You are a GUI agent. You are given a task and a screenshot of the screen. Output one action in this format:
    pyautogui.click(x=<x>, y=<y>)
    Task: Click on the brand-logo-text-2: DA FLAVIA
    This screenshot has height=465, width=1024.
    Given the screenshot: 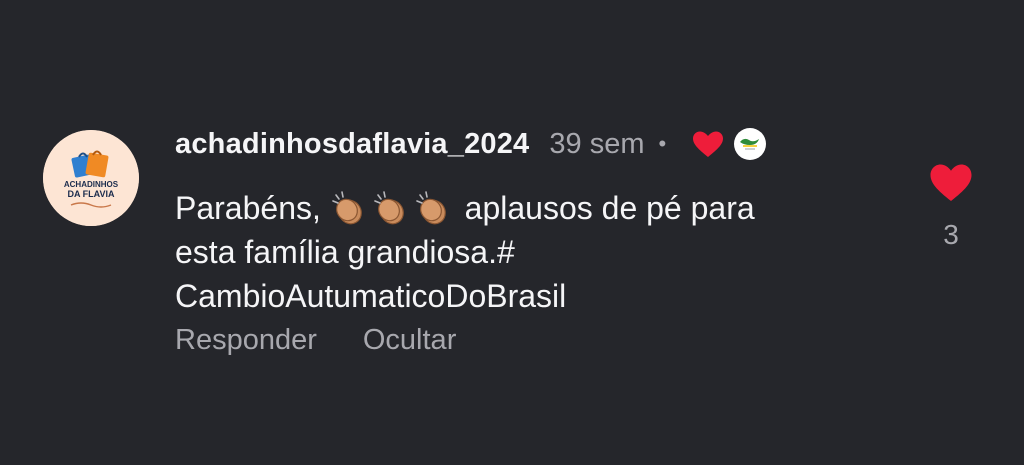 What is the action you would take?
    pyautogui.click(x=91, y=194)
    